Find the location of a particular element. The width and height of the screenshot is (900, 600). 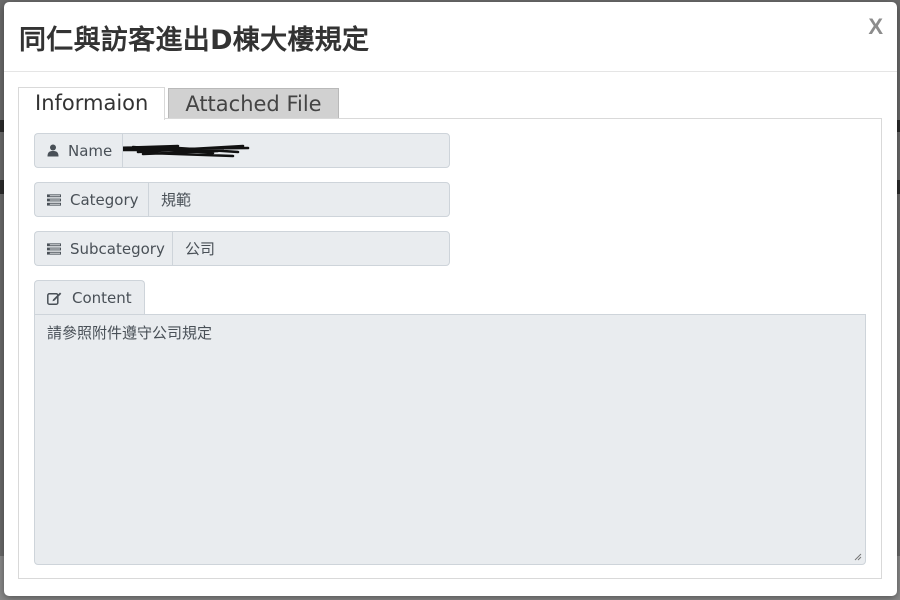

redaction-scribble is located at coordinates (186, 151).